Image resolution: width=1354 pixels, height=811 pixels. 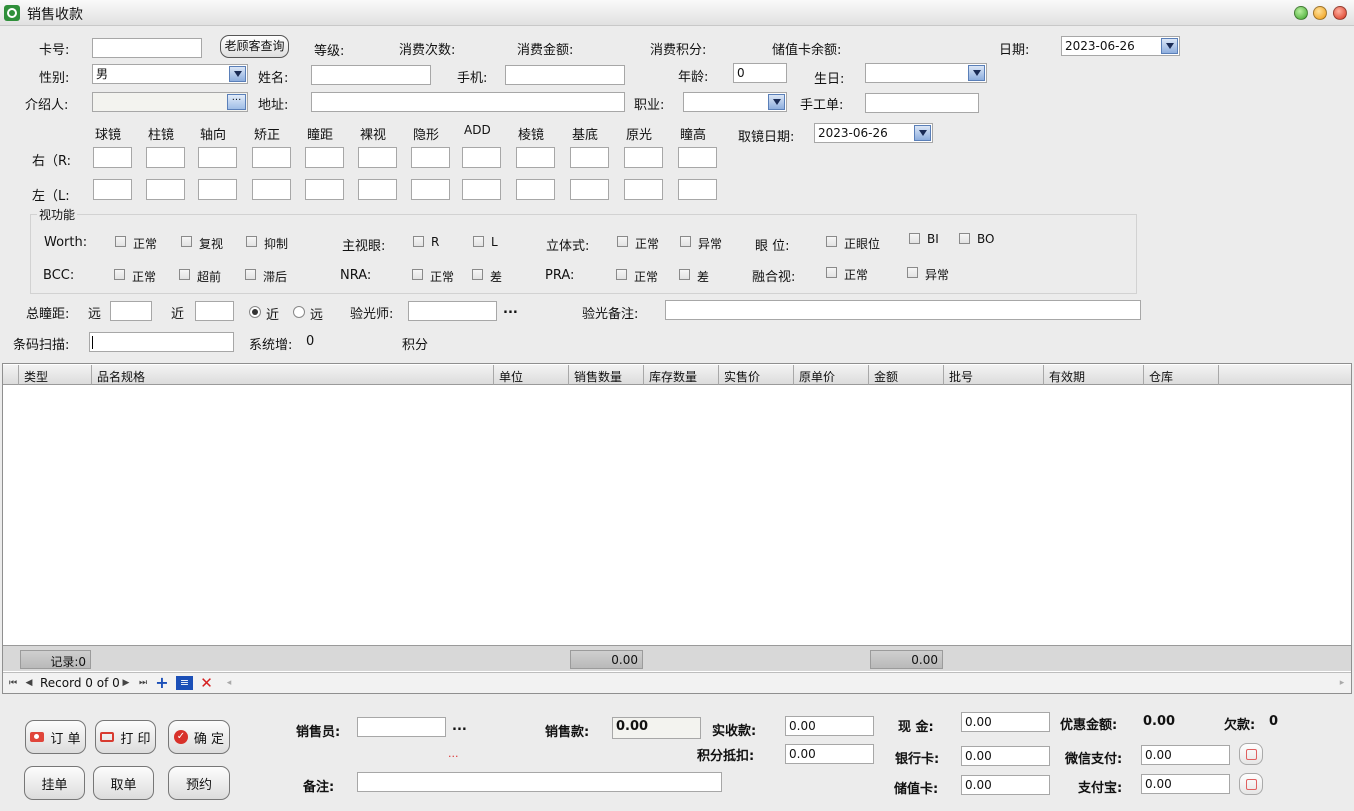 What do you see at coordinates (229, 683) in the screenshot?
I see `scroll-left-icon: ◂` at bounding box center [229, 683].